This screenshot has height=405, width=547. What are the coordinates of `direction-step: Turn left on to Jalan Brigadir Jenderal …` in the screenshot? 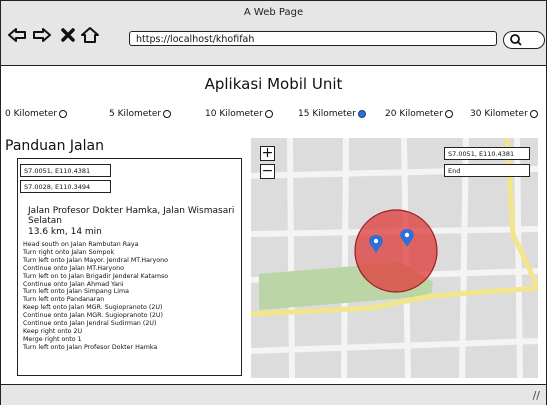 It's located at (96, 276).